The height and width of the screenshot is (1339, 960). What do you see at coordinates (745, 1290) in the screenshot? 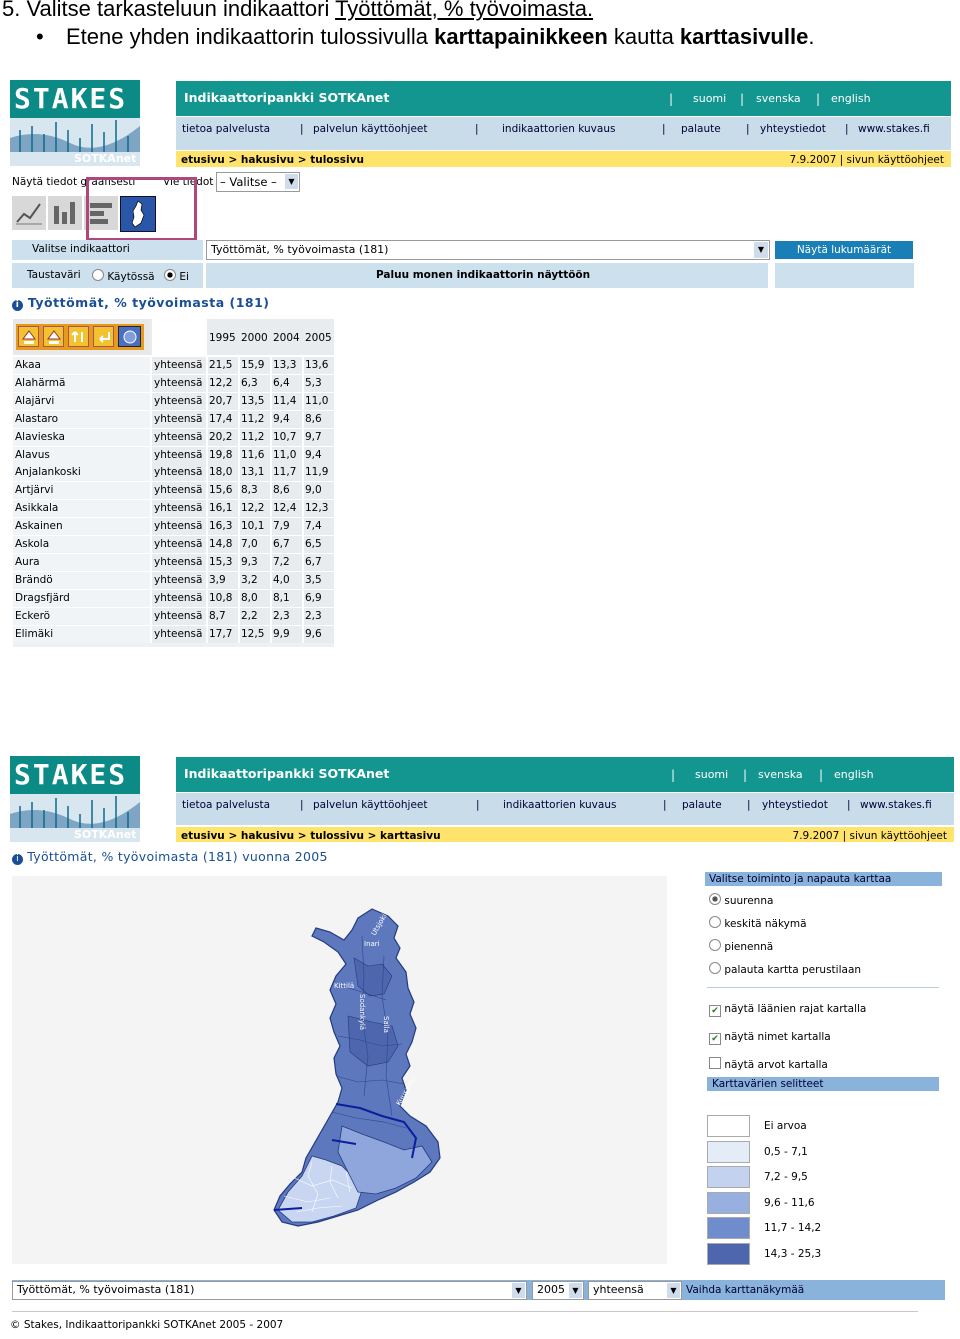
I see `change-view-button: Vaihda karttanäkymää` at bounding box center [745, 1290].